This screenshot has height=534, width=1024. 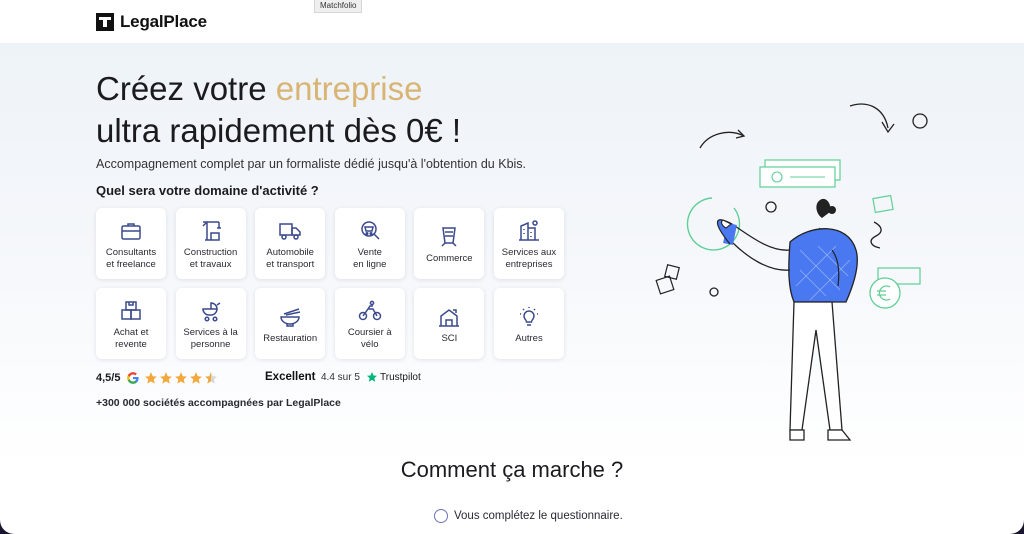 What do you see at coordinates (211, 378) in the screenshot?
I see `star-half-icon` at bounding box center [211, 378].